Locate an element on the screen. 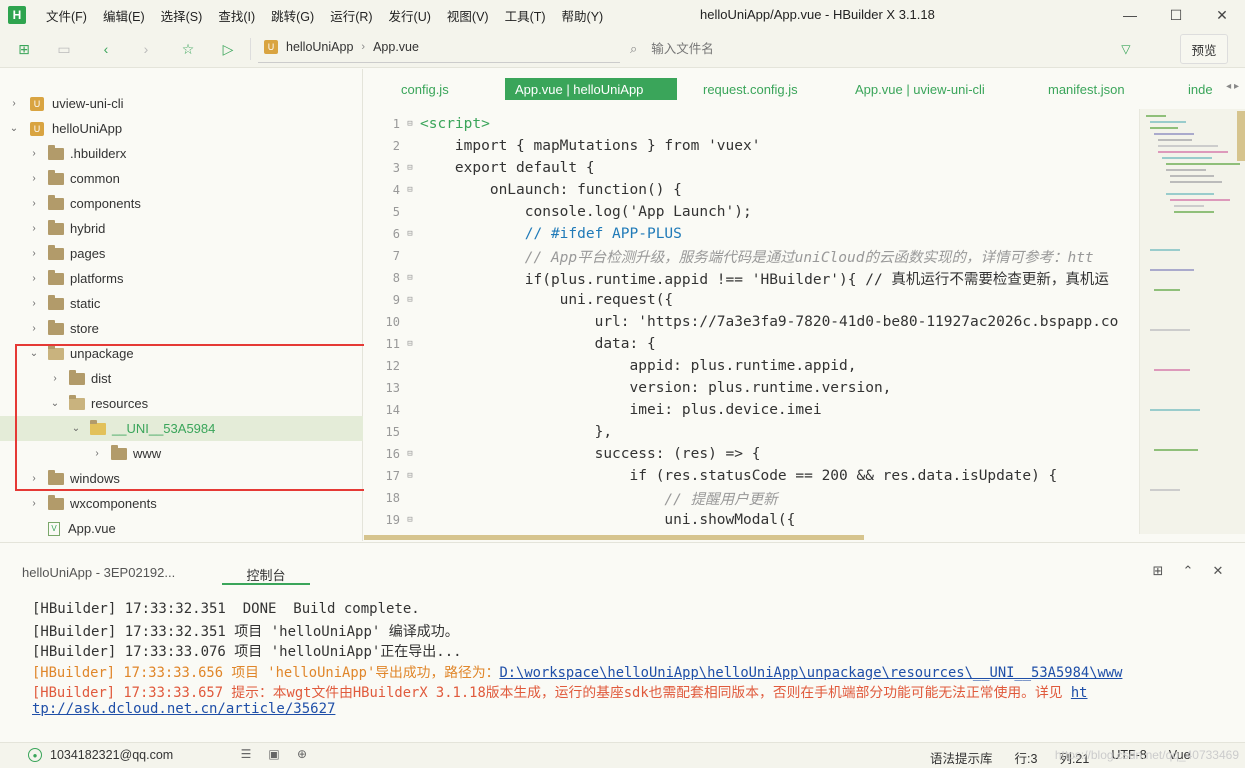  tab-index: inde is located at coordinates (1200, 89).